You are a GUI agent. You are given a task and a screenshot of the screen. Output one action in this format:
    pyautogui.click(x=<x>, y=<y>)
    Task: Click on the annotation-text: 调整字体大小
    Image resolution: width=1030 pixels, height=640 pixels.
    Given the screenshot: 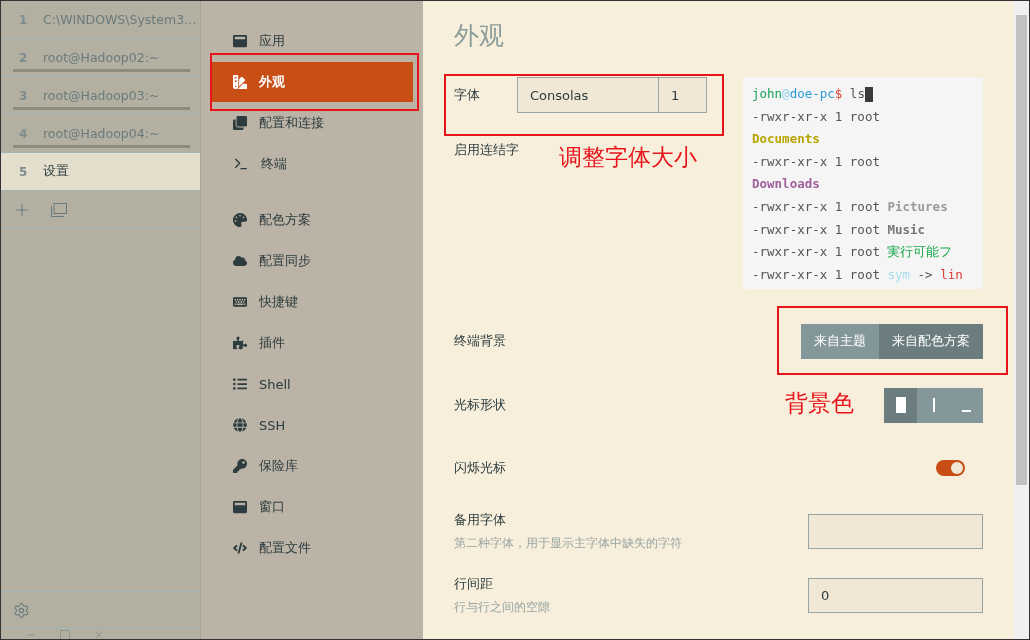 What is the action you would take?
    pyautogui.click(x=628, y=157)
    